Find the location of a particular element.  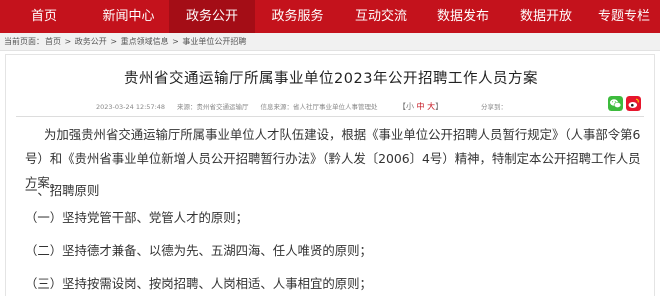

font-size-switcher: 【小 中 大】 is located at coordinates (420, 107).